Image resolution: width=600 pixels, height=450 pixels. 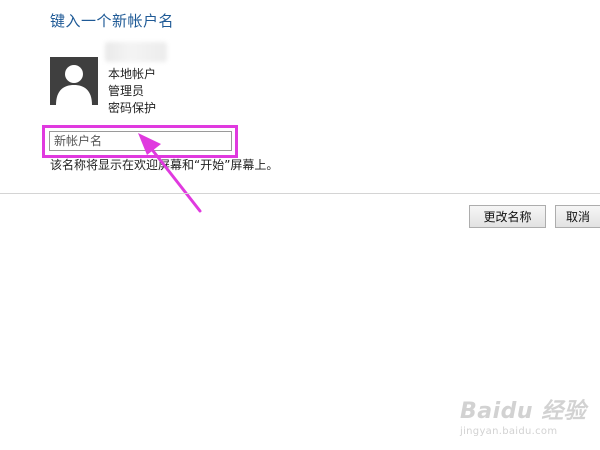 What do you see at coordinates (509, 431) in the screenshot?
I see `watermark-site: jingyan.baidu.com` at bounding box center [509, 431].